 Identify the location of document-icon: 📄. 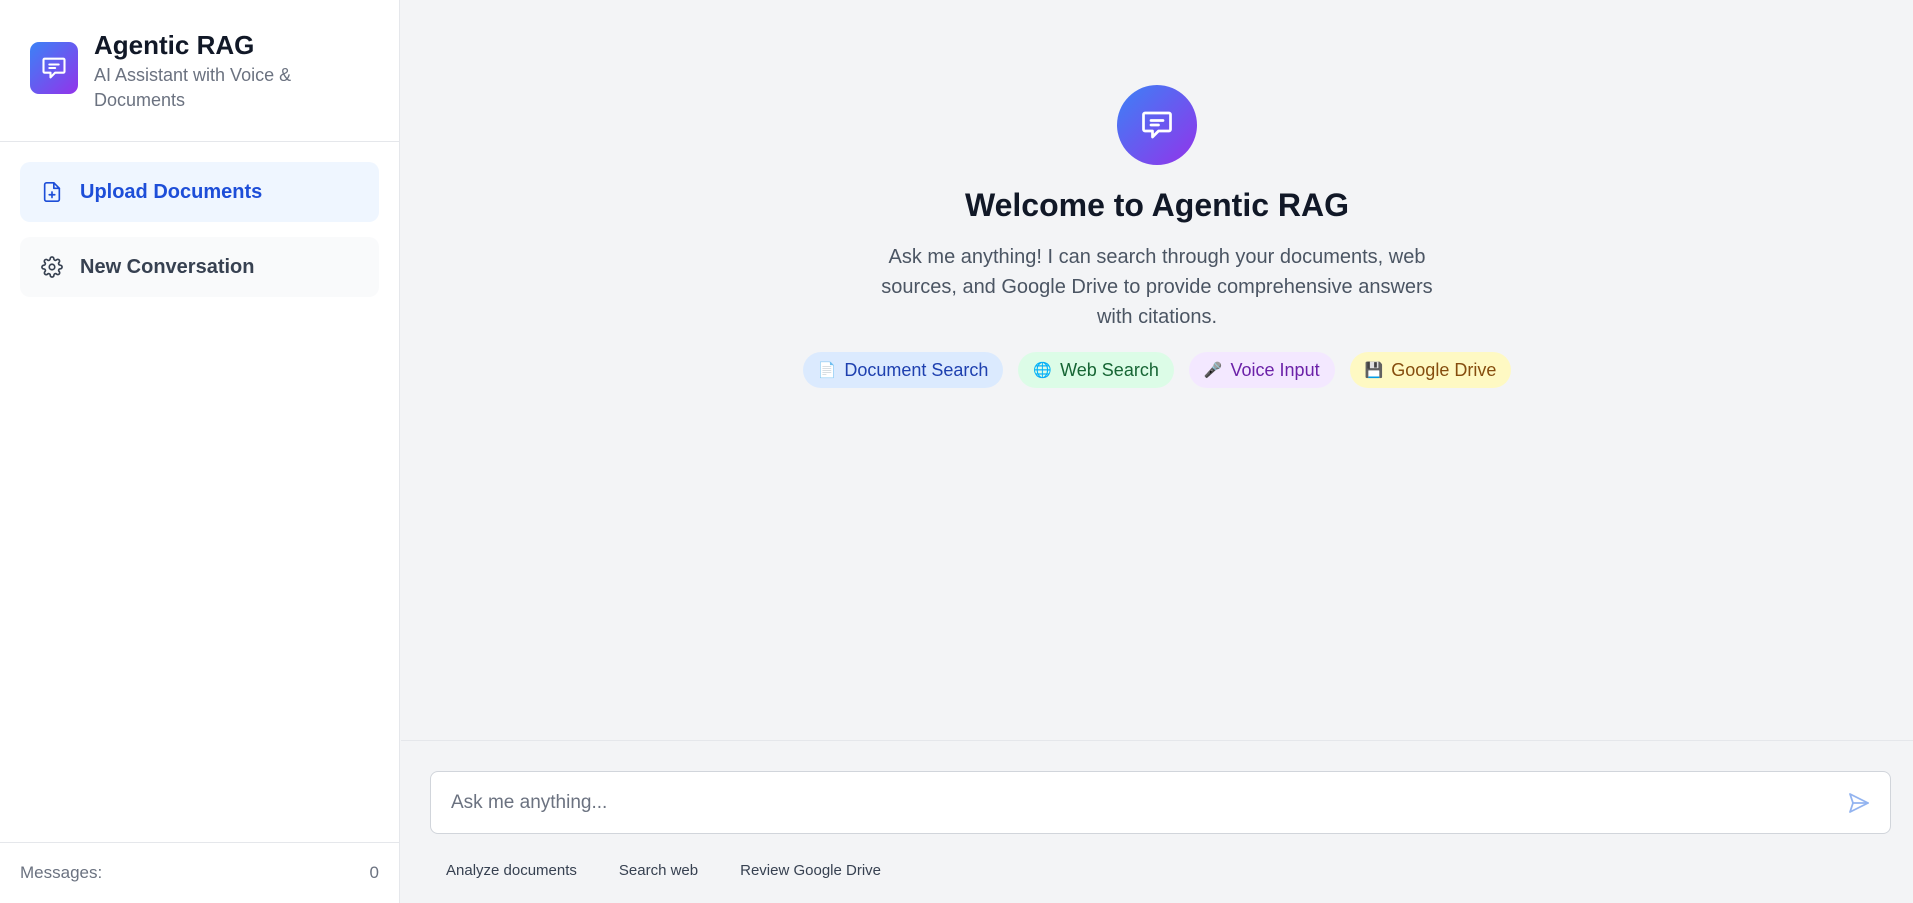
(827, 370).